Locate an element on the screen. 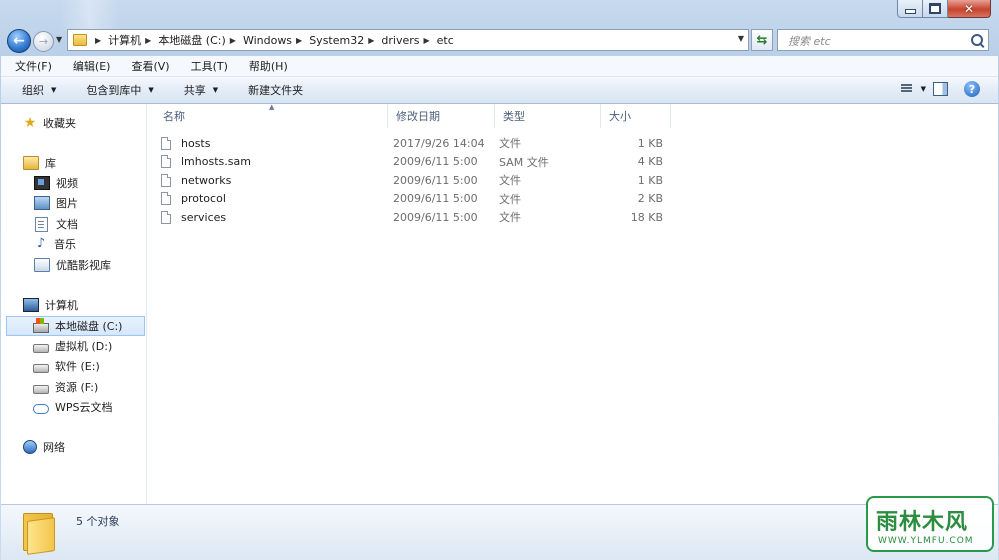 Image resolution: width=999 pixels, height=560 pixels. share-button: 共享 ▼ is located at coordinates (201, 90).